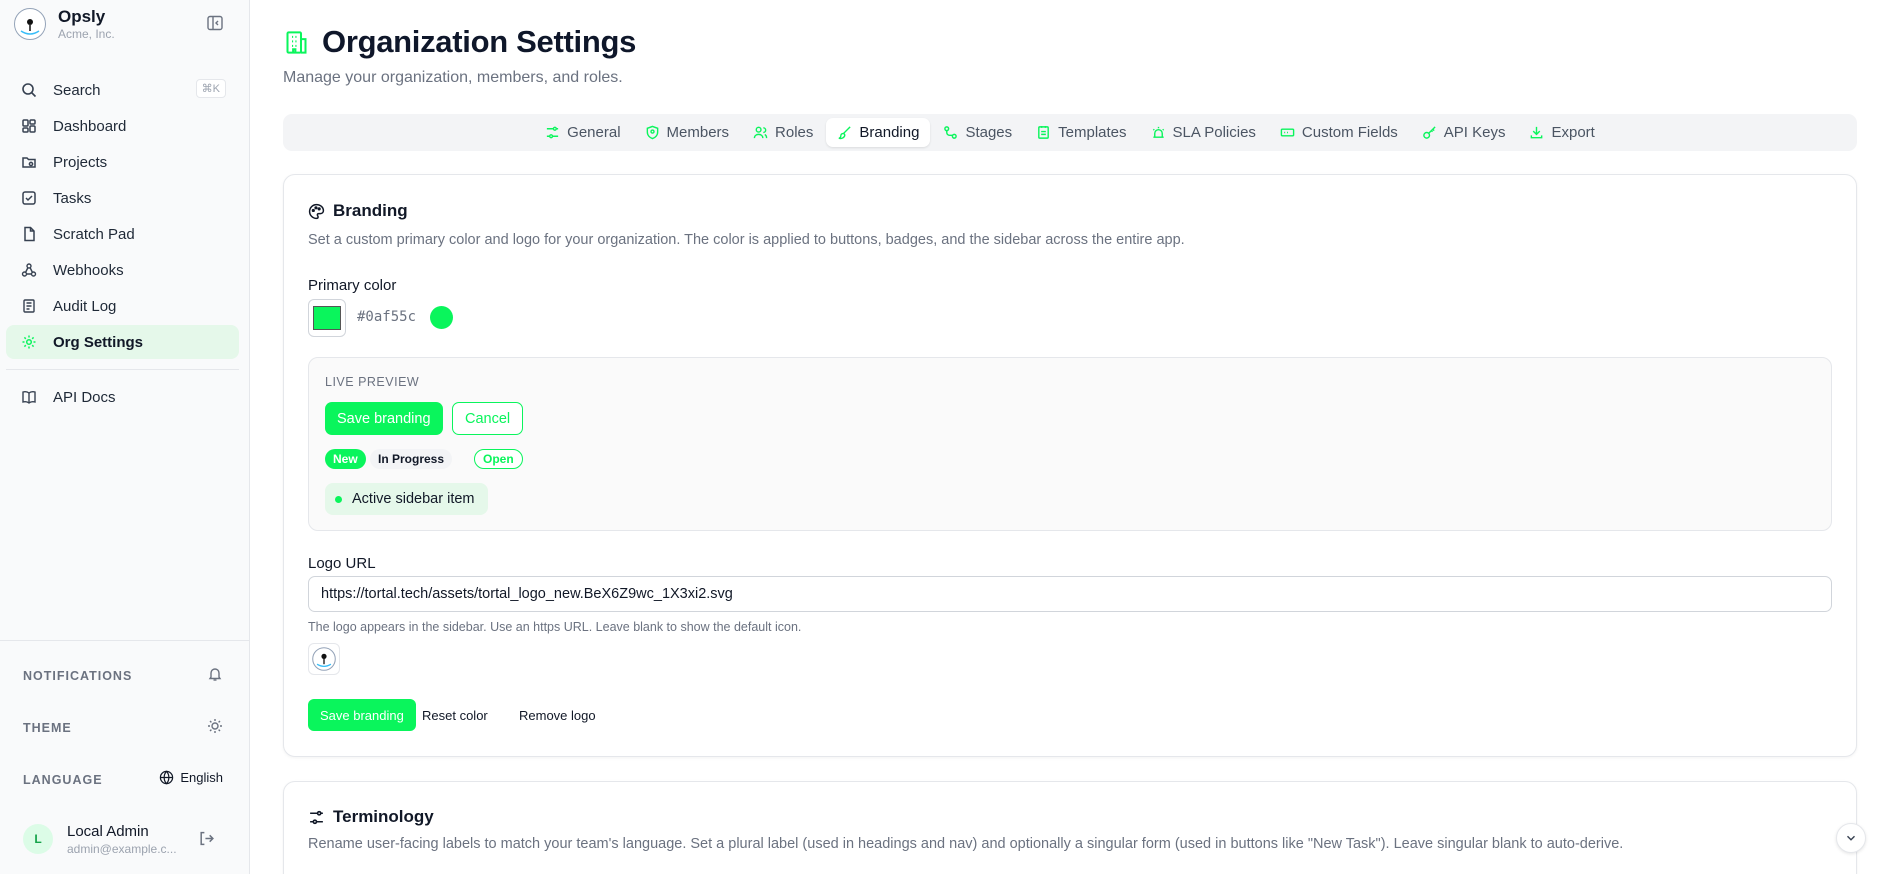 The image size is (1888, 874). What do you see at coordinates (479, 41) in the screenshot?
I see `page-title: Organization Settings` at bounding box center [479, 41].